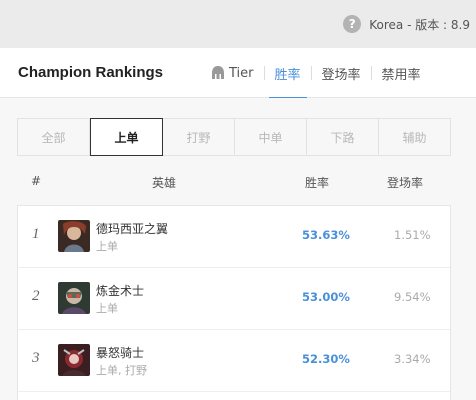  What do you see at coordinates (120, 290) in the screenshot?
I see `champion-name: 炼金术士` at bounding box center [120, 290].